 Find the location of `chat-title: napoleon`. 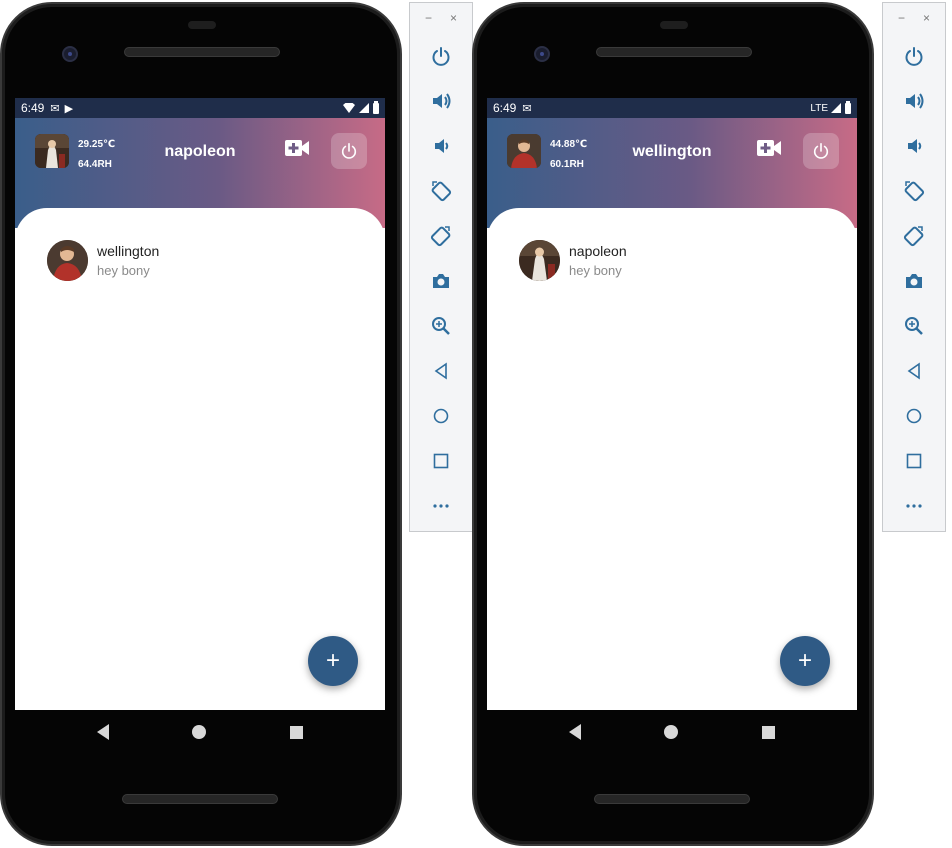

chat-title: napoleon is located at coordinates (200, 151).